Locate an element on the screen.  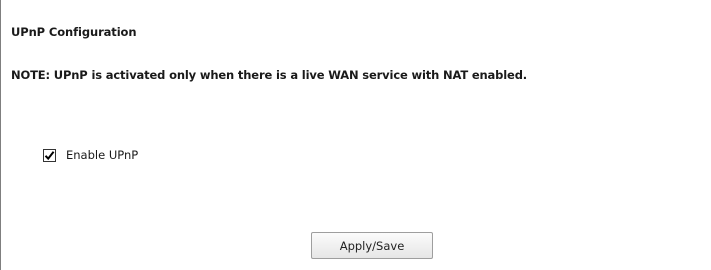
enable-upnp-checkbox is located at coordinates (49, 155).